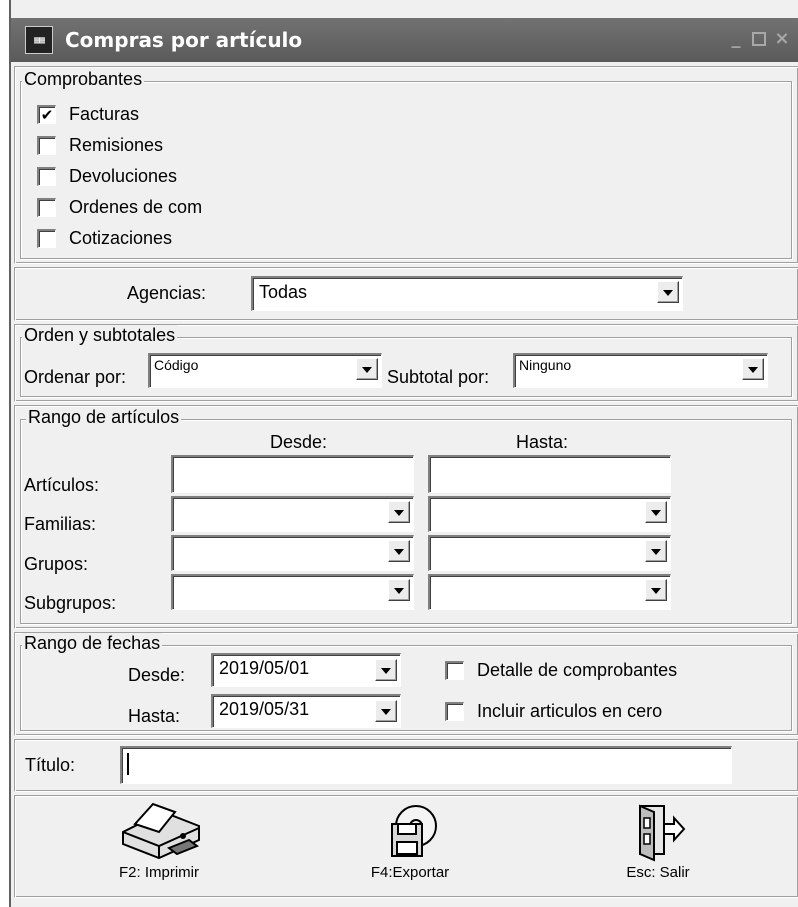  I want to click on checkbox-cotizaciones: Cotizaciones, so click(104, 238).